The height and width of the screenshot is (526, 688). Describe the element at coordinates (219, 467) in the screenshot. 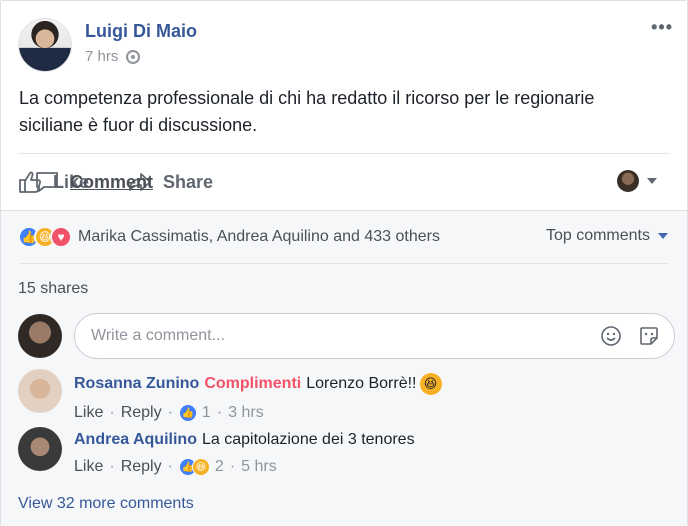

I see `comment-reaction-count: 2` at that location.